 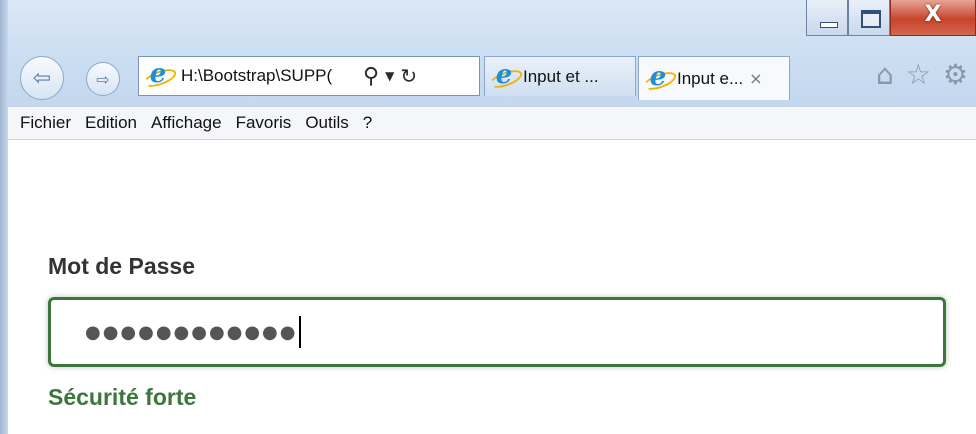 What do you see at coordinates (45, 123) in the screenshot?
I see `menu-item-fichier: Fichier` at bounding box center [45, 123].